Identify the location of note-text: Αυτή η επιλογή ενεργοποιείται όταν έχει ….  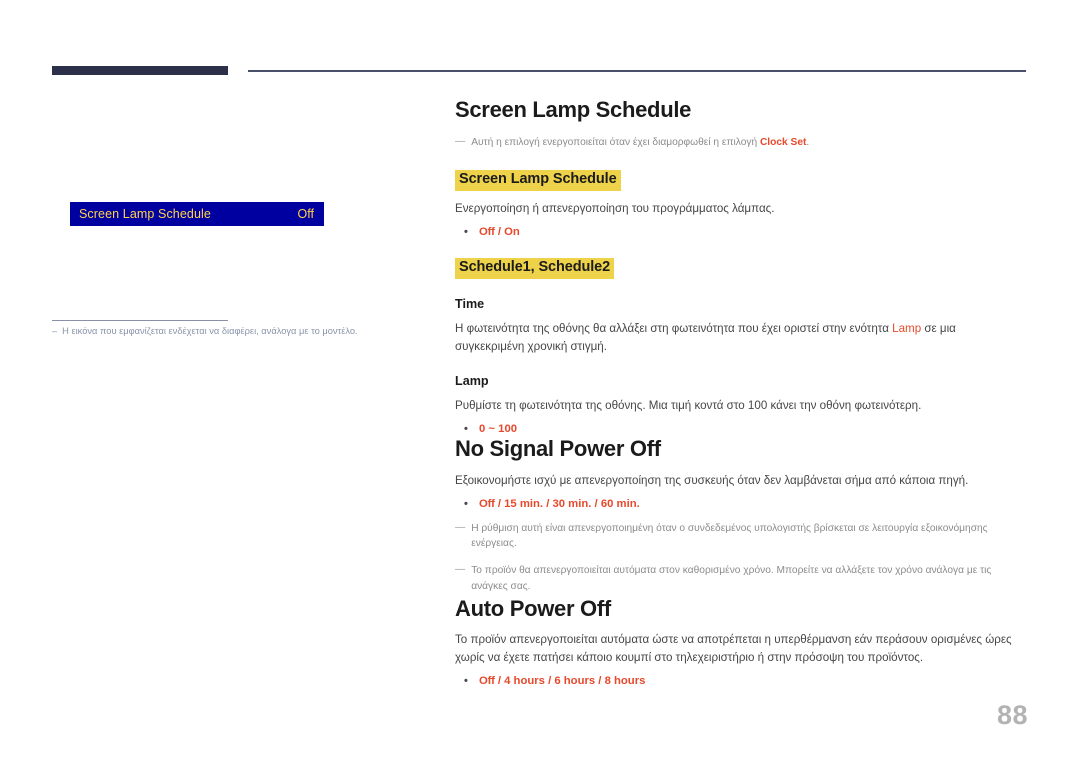
(749, 143).